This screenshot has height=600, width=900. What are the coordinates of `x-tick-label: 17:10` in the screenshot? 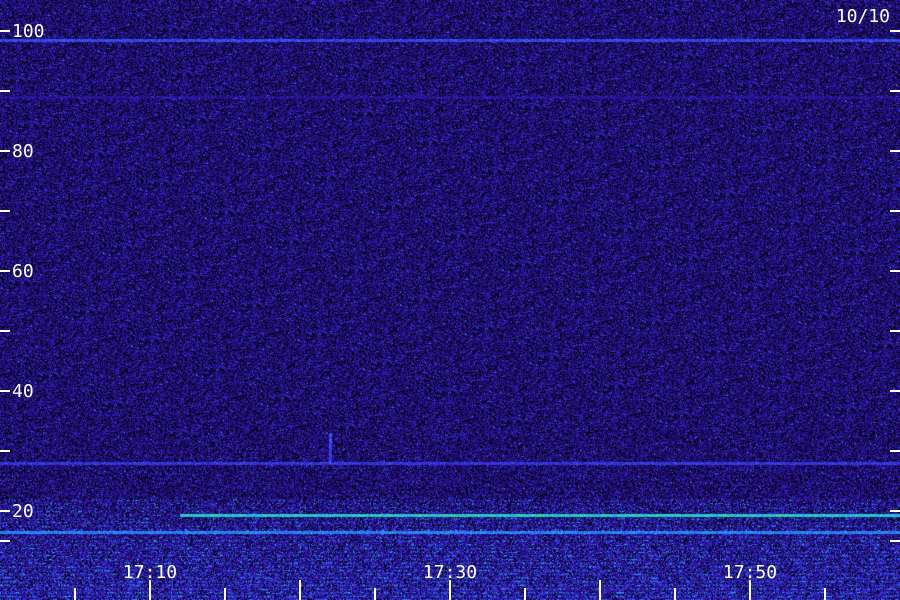 It's located at (150, 572).